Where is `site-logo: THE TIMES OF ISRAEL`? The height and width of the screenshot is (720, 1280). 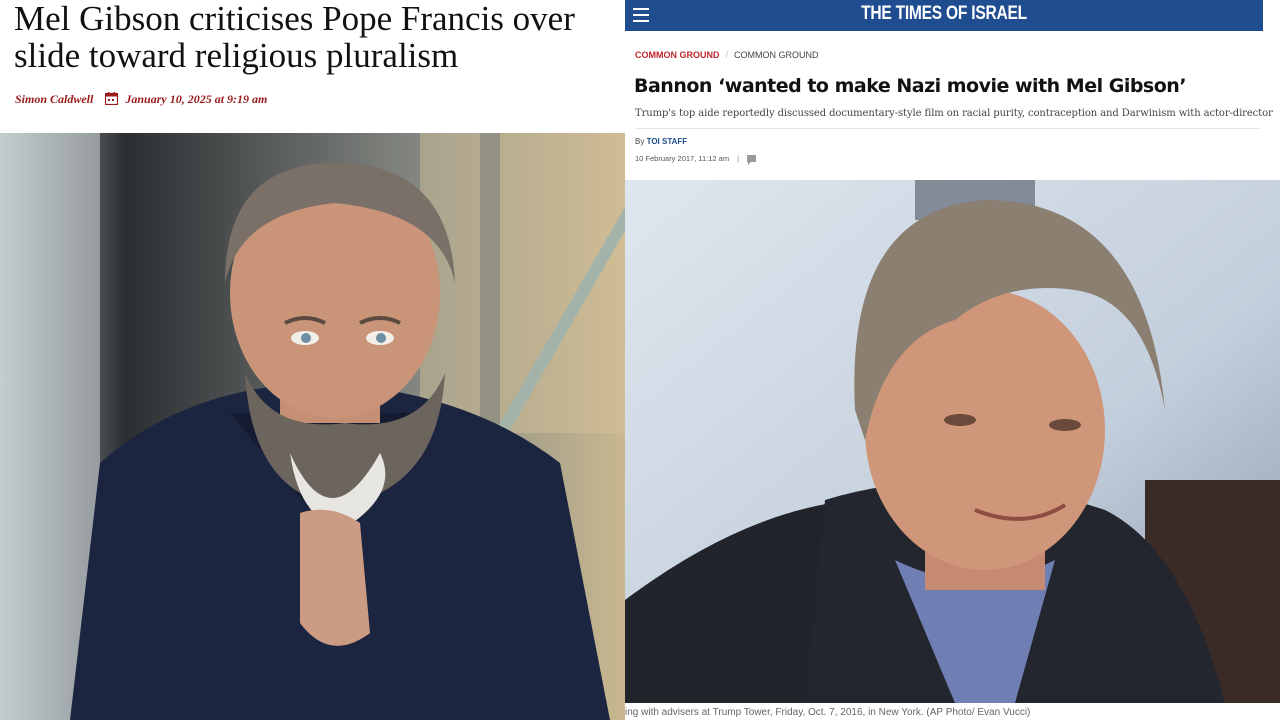 site-logo: THE TIMES OF ISRAEL is located at coordinates (943, 14).